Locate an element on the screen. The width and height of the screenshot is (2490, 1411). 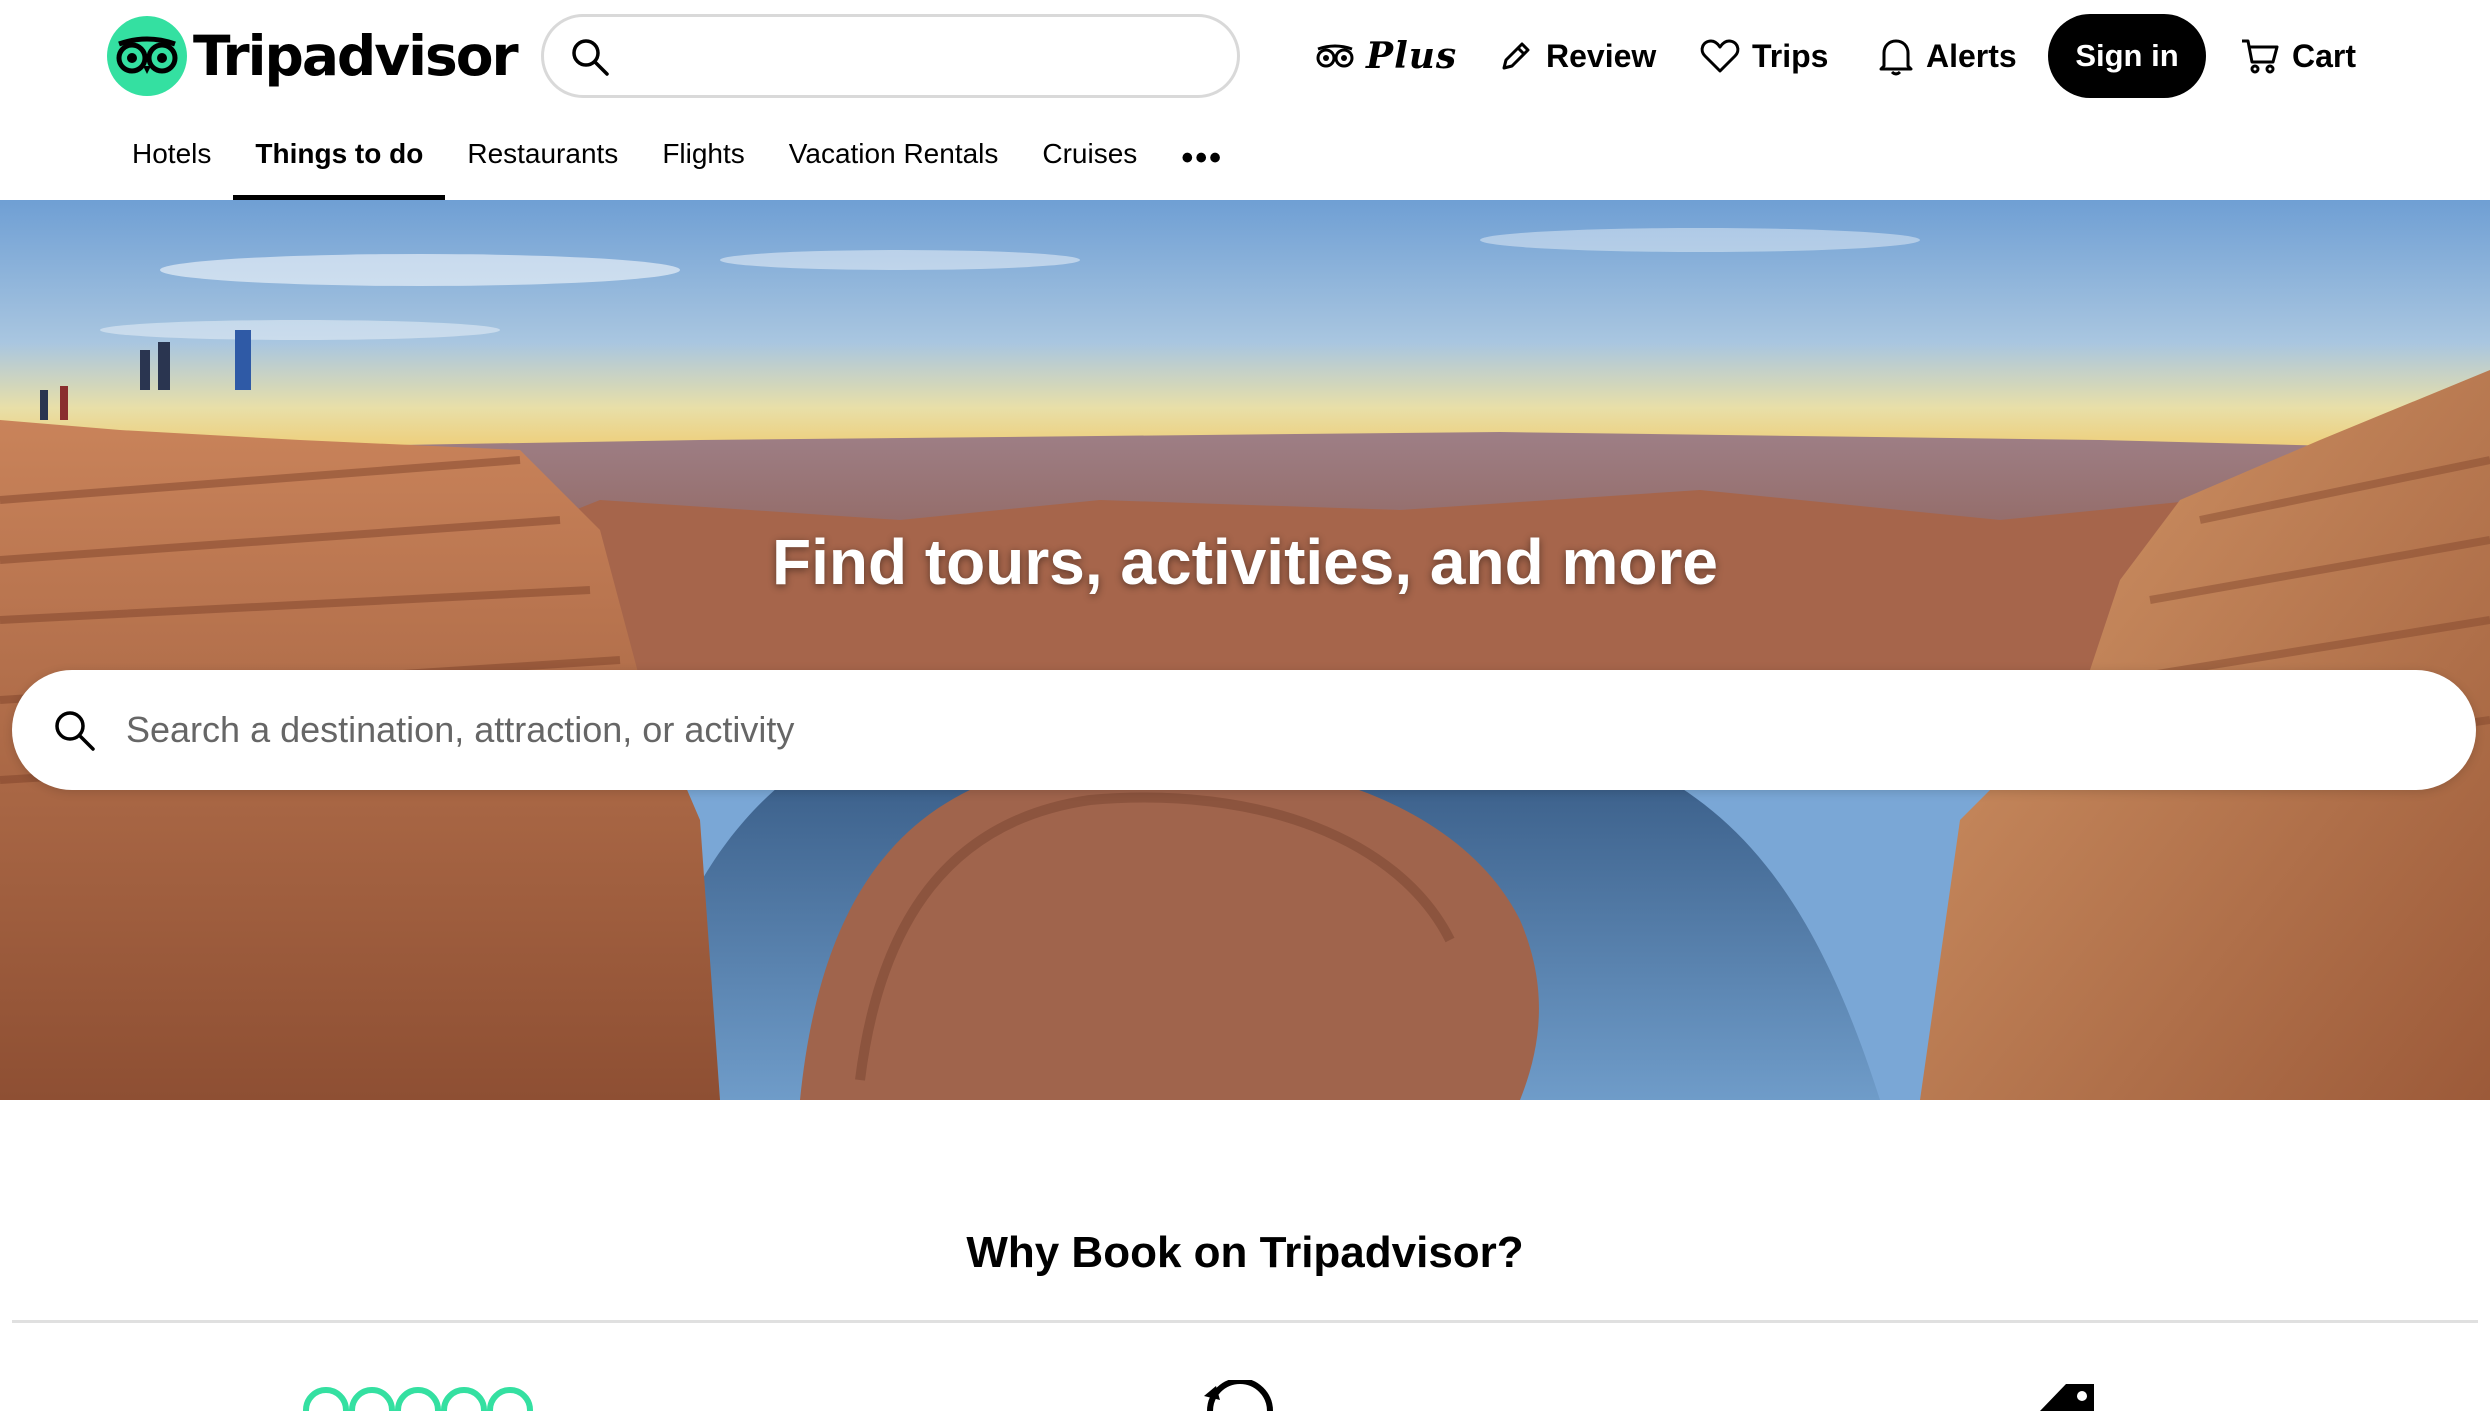
alerts-link: Alerts is located at coordinates (1947, 56).